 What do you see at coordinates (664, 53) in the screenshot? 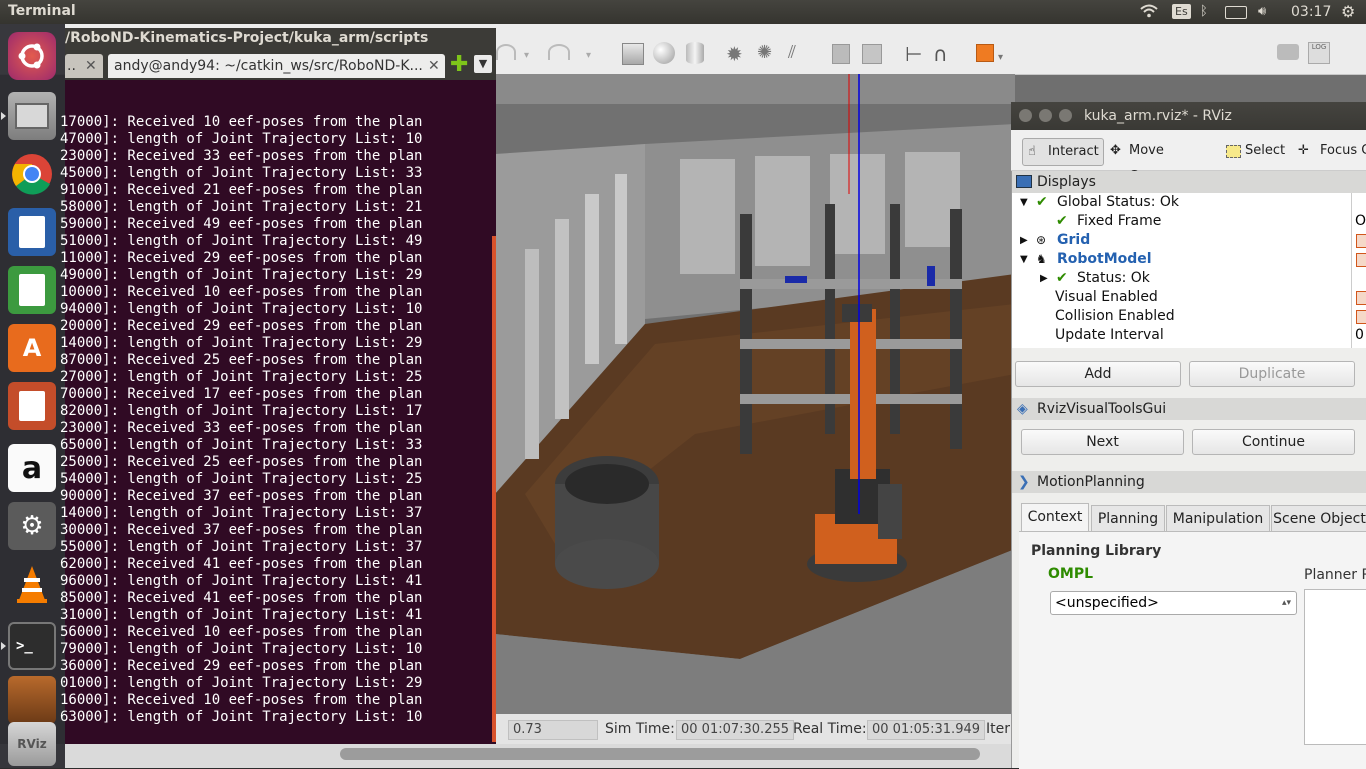
I see `sphere-shape-icon` at bounding box center [664, 53].